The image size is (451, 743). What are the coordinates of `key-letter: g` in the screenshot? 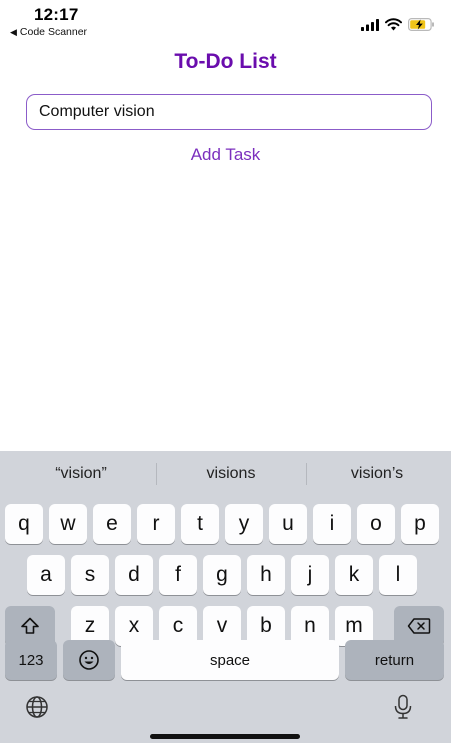 It's located at (222, 575).